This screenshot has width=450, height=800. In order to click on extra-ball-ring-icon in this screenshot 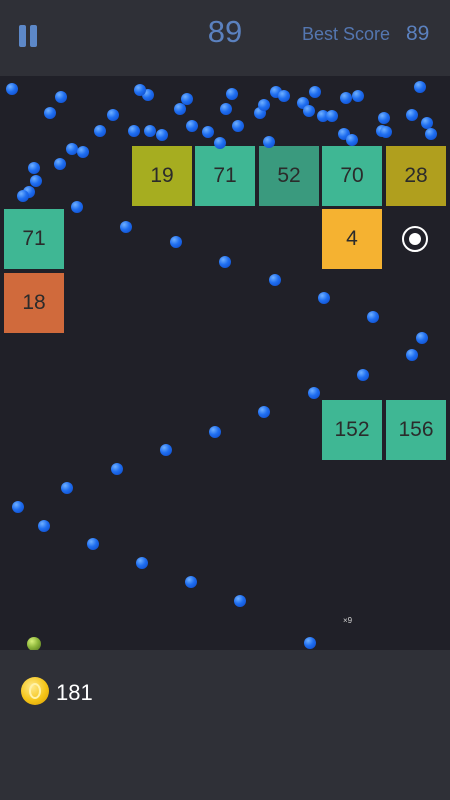, I will do `click(415, 239)`.